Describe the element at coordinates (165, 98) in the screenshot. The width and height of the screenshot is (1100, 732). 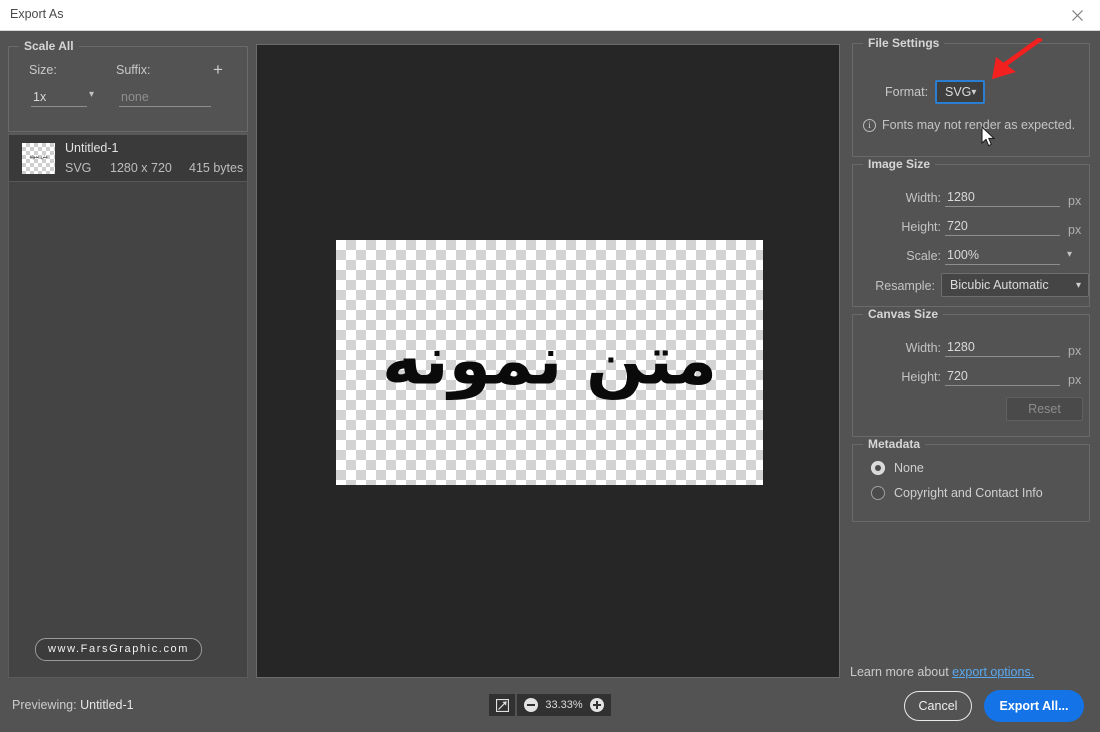
I see `scale-suffix-input` at that location.